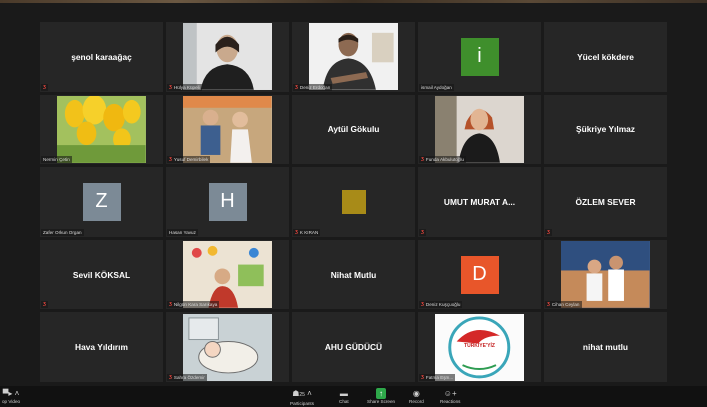 This screenshot has height=407, width=707. I want to click on record-icon: ◉, so click(416, 393).